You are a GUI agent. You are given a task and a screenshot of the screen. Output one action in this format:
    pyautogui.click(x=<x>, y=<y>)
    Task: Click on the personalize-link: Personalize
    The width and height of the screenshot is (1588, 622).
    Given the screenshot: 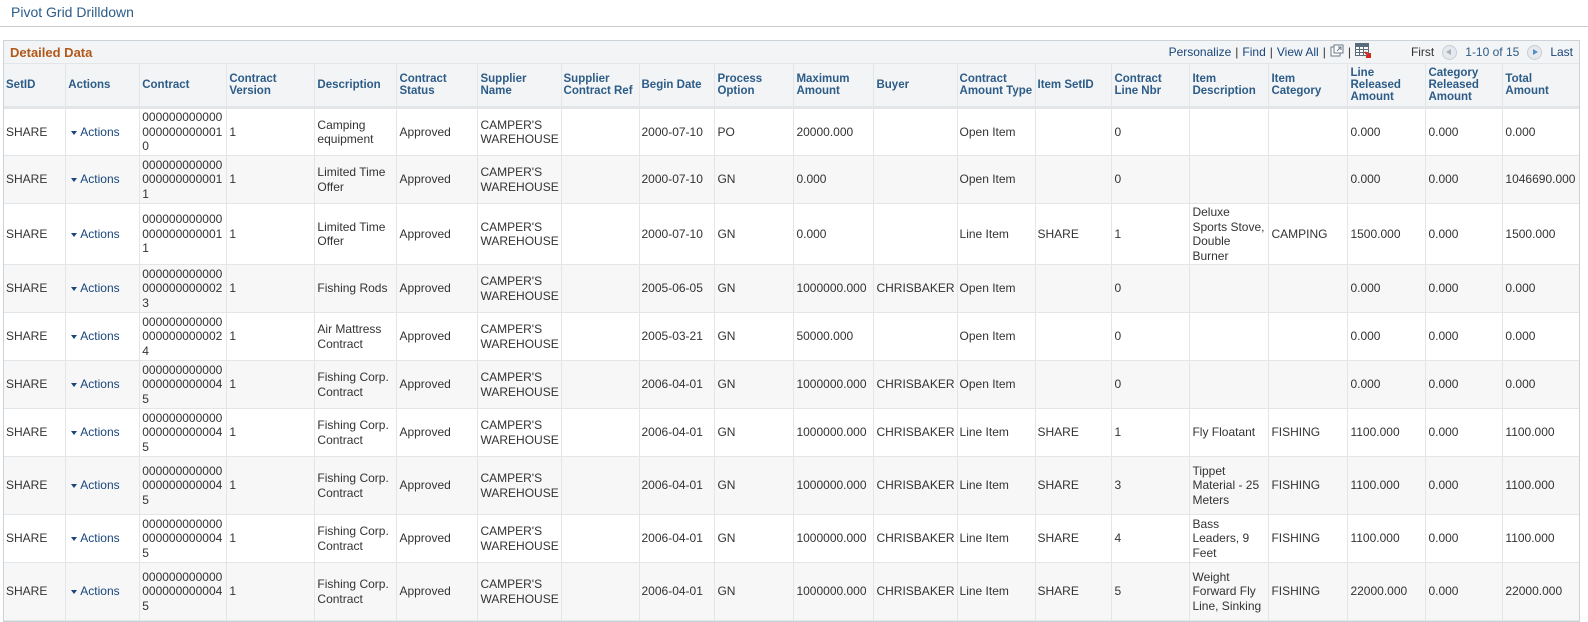 What is the action you would take?
    pyautogui.click(x=1200, y=52)
    